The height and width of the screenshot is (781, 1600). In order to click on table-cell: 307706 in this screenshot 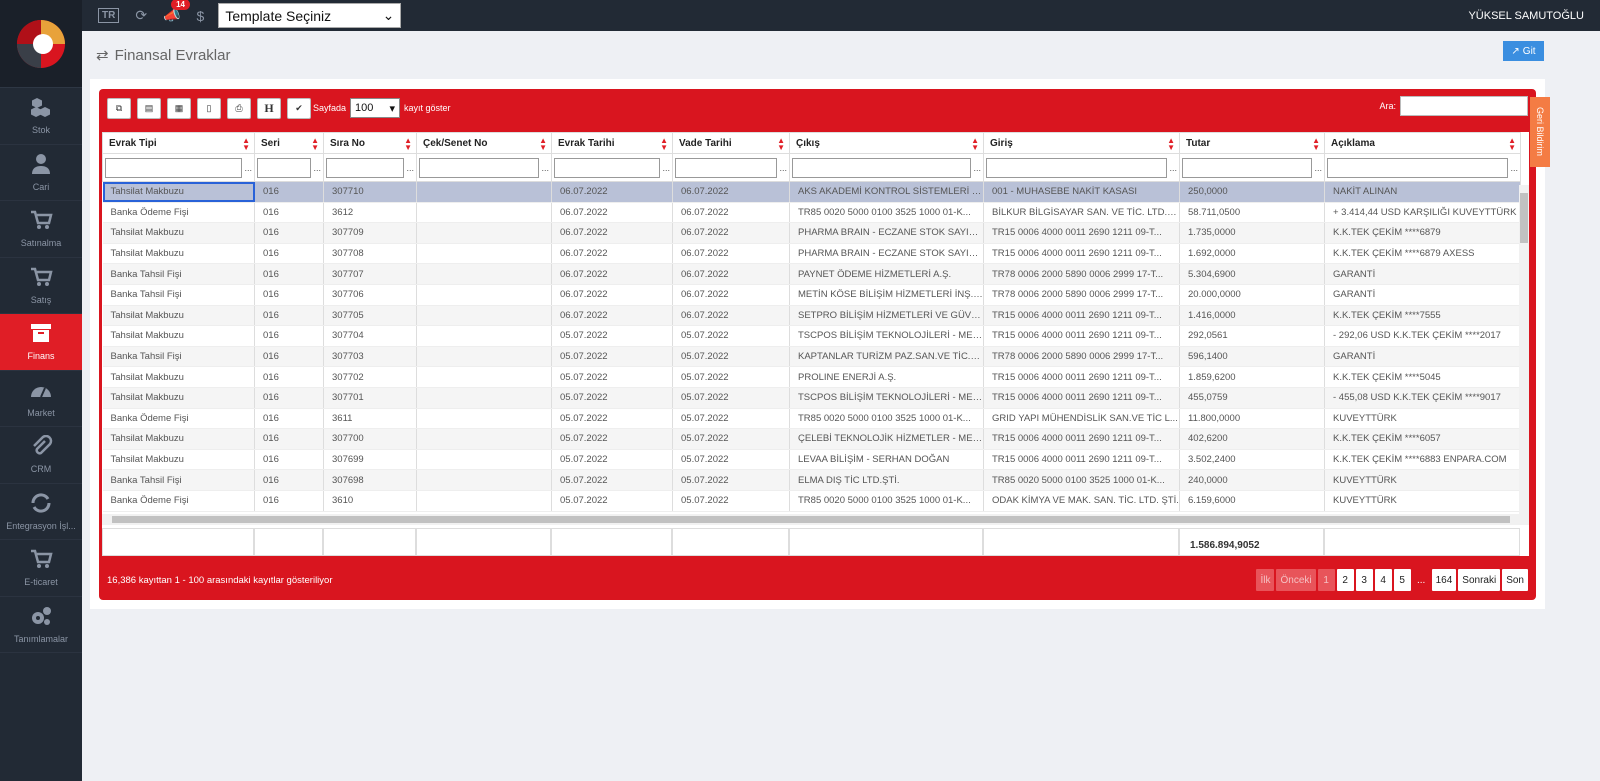, I will do `click(370, 295)`.